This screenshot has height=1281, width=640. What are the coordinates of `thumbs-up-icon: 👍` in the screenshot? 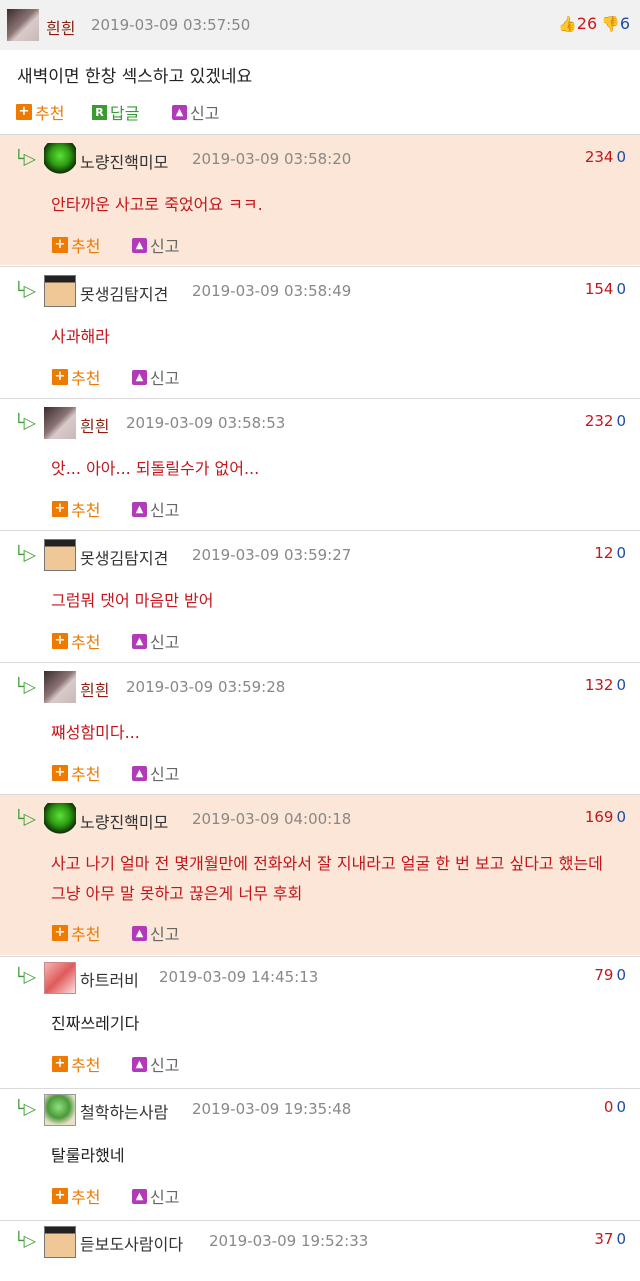 It's located at (567, 24).